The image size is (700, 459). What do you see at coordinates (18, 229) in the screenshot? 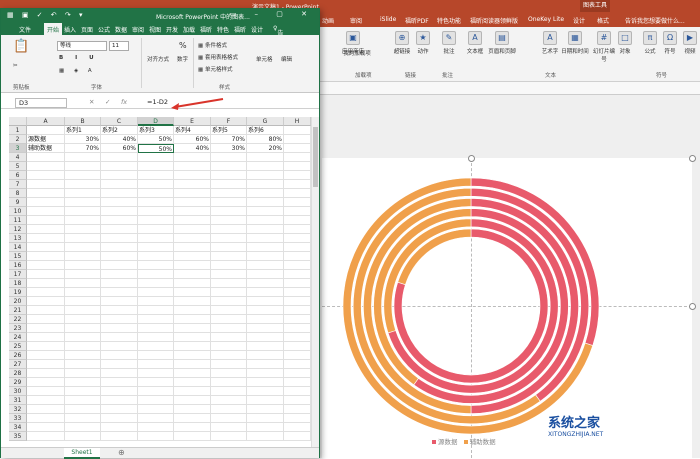
I see `row-header: 12` at bounding box center [18, 229].